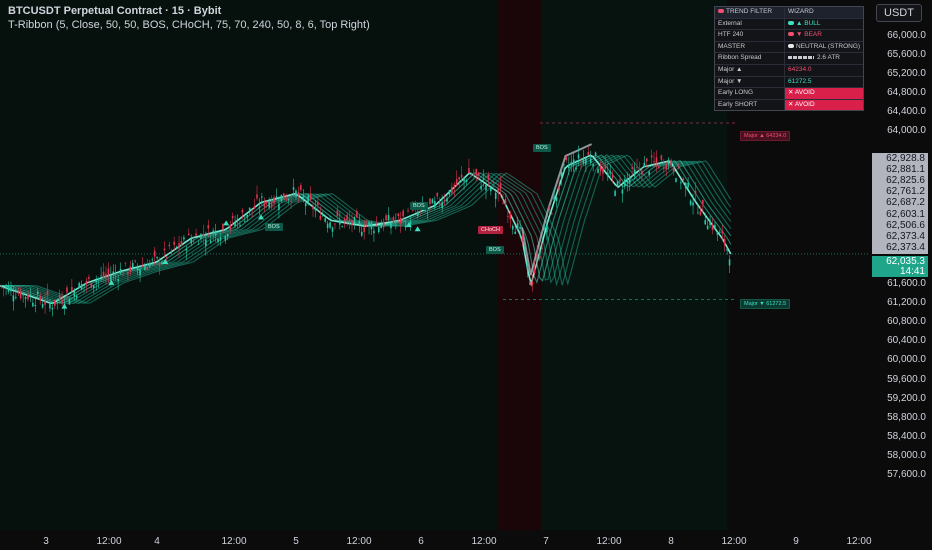 The width and height of the screenshot is (932, 550). I want to click on symbol-line: BTCUSDT Perpetual Contract · 15 · Bybit, so click(189, 11).